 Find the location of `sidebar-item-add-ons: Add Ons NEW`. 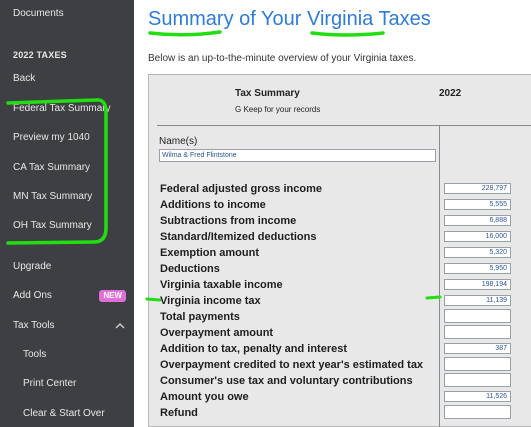

sidebar-item-add-ons: Add Ons NEW is located at coordinates (67, 296).